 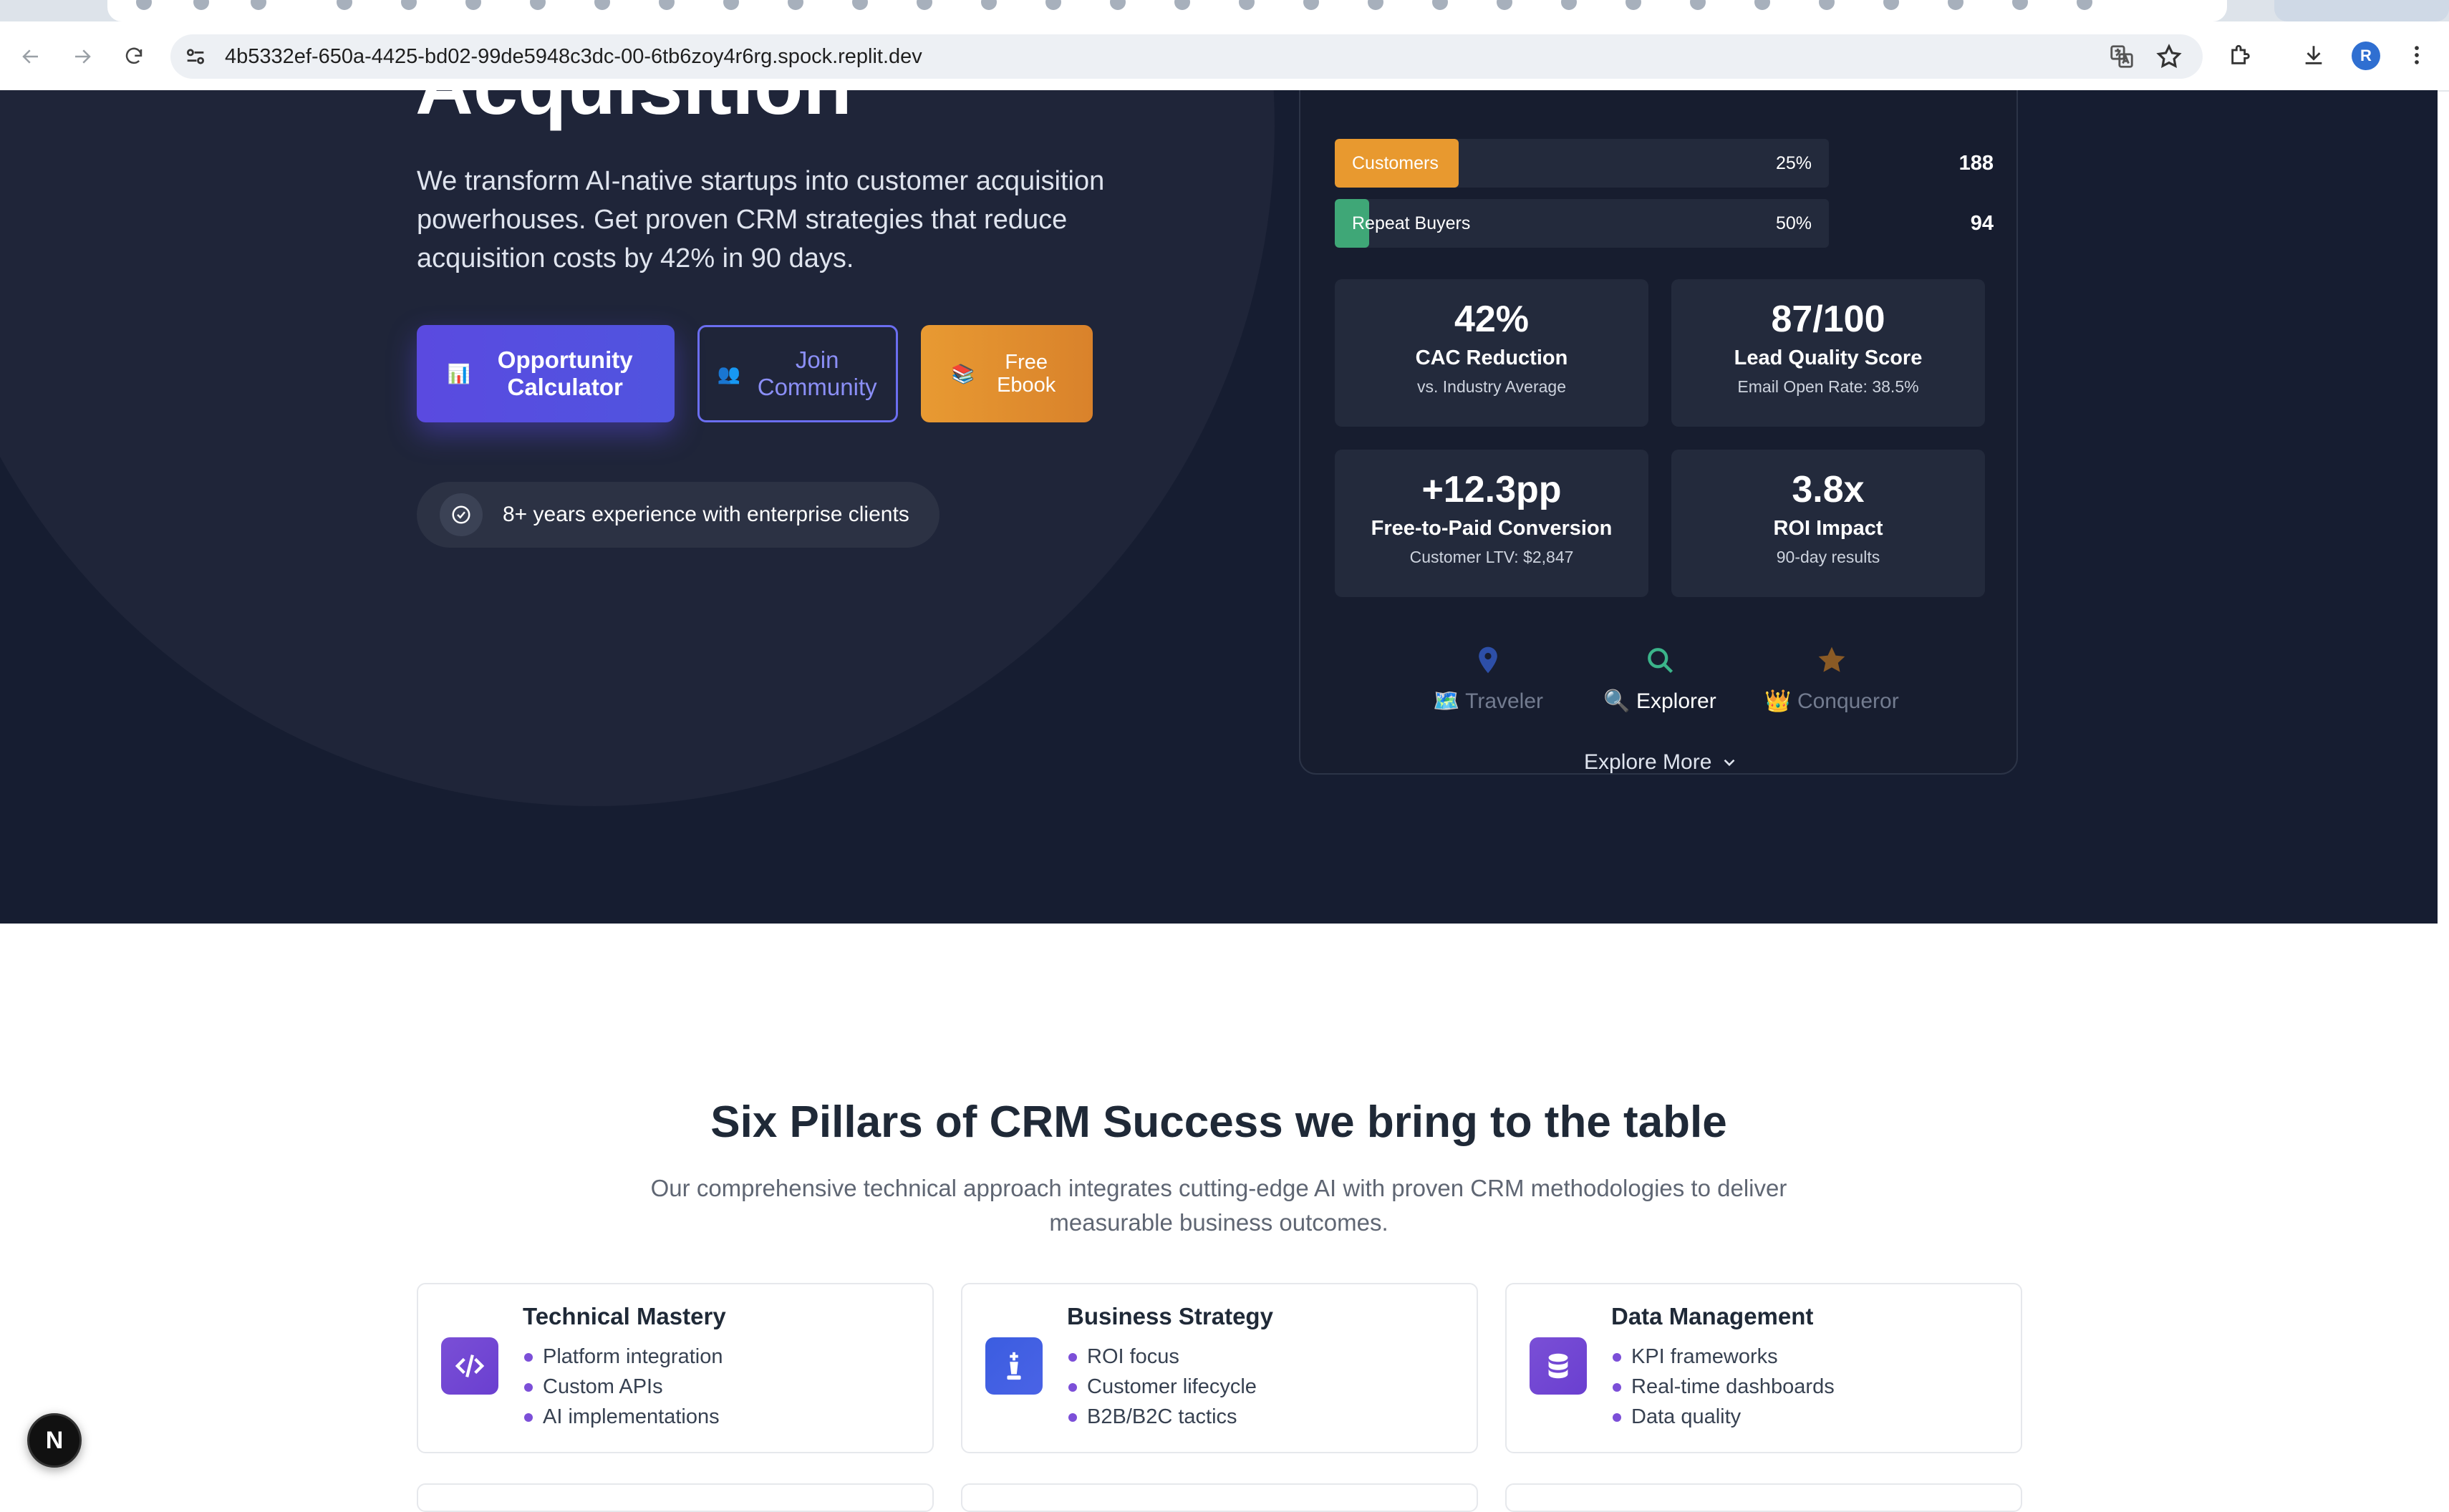 I want to click on downloads-button, so click(x=2313, y=55).